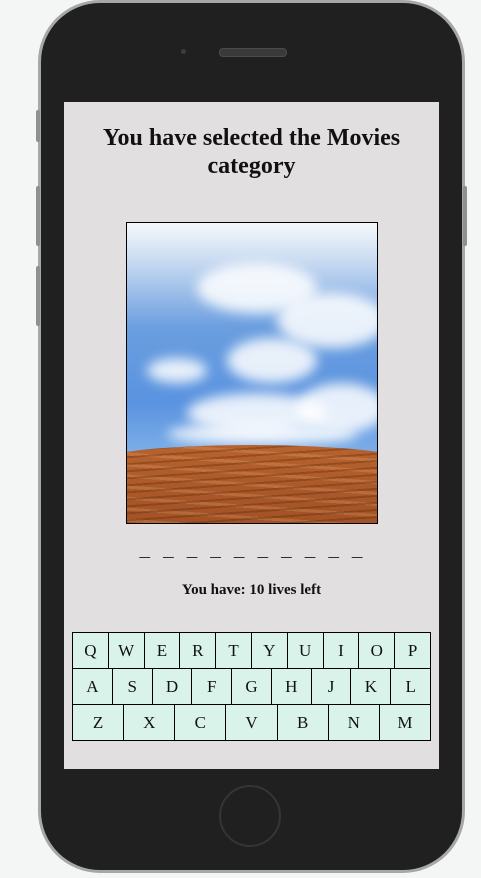 The width and height of the screenshot is (481, 878). I want to click on key-h: H, so click(291, 686).